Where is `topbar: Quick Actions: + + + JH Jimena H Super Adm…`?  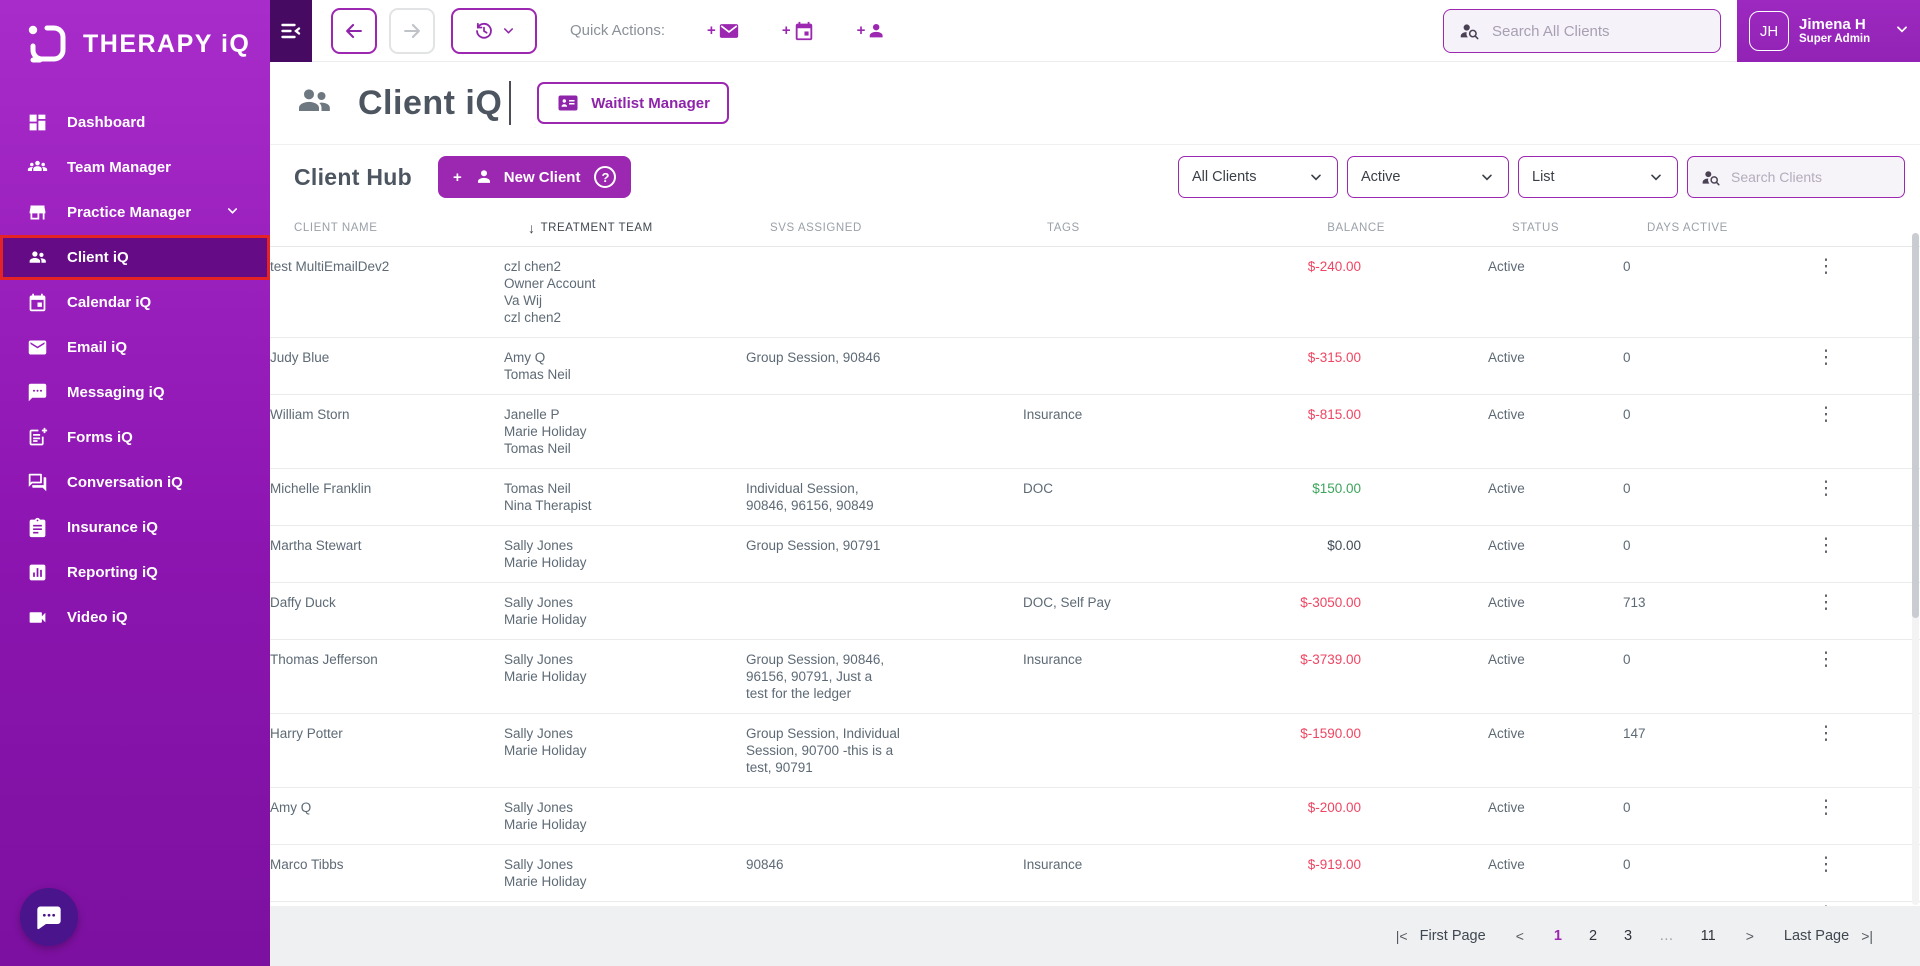
topbar: Quick Actions: + + + JH Jimena H Super Adm… is located at coordinates (1095, 31).